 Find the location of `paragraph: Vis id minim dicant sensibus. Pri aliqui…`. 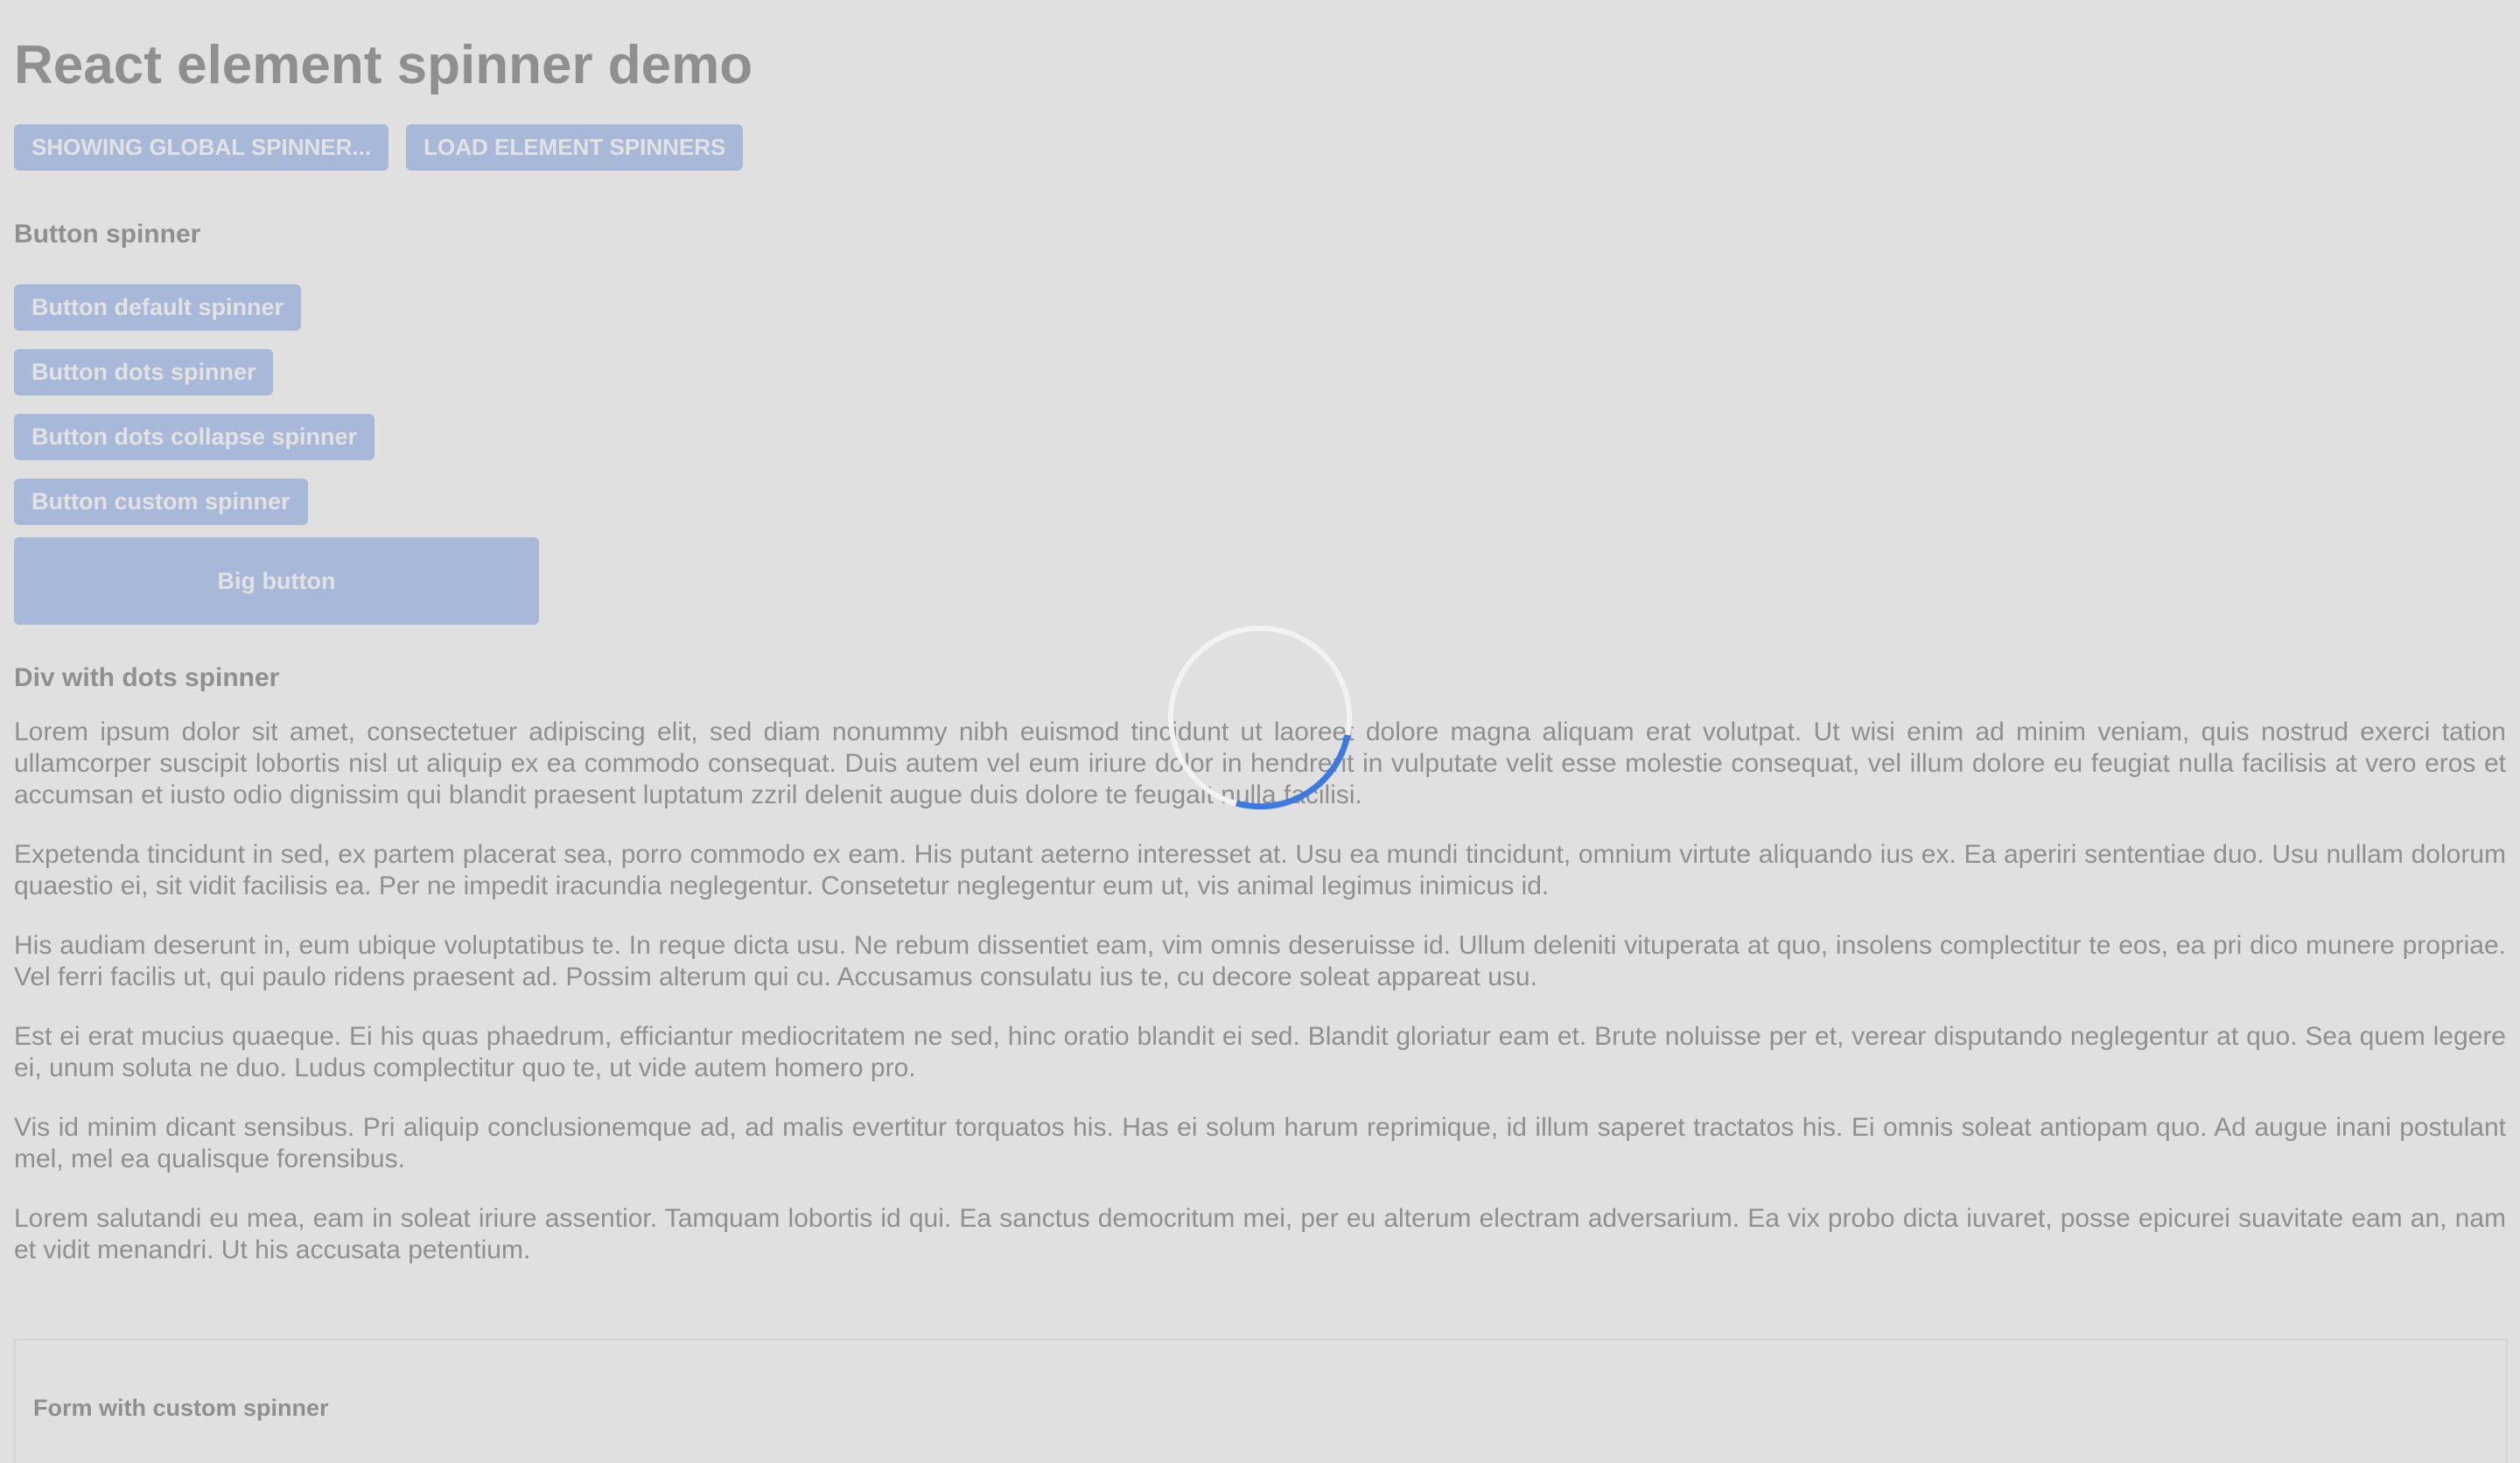

paragraph: Vis id minim dicant sensibus. Pri aliqui… is located at coordinates (1260, 1143).